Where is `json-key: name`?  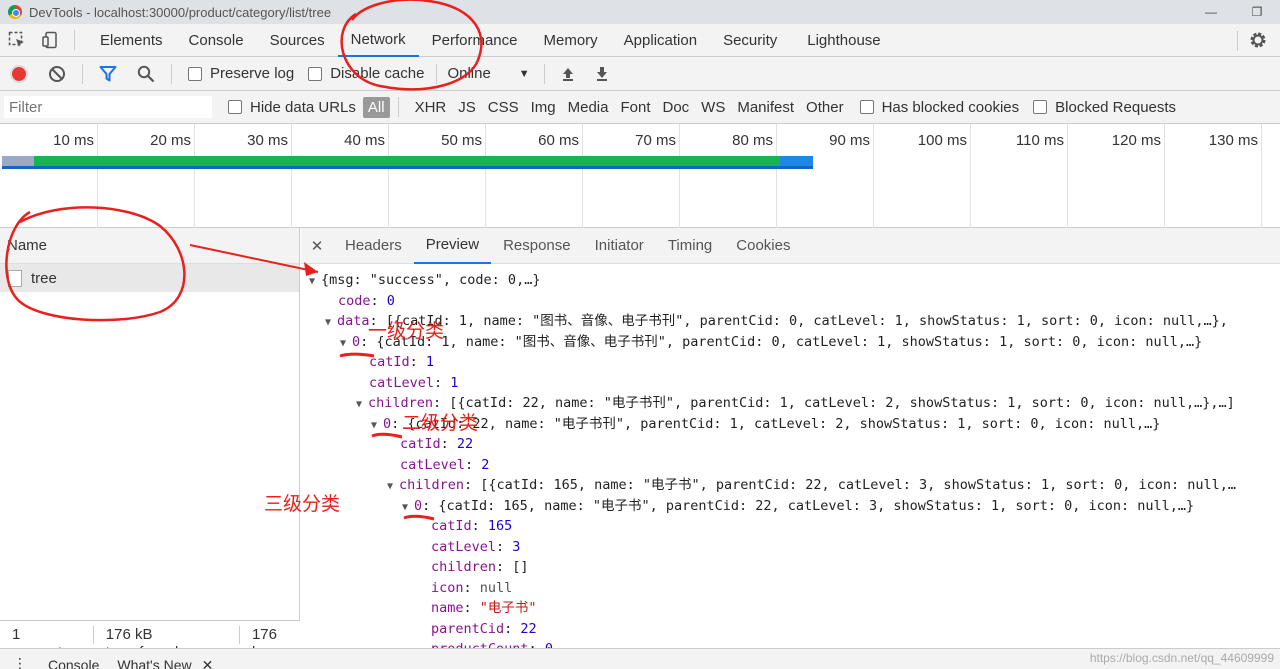 json-key: name is located at coordinates (447, 608).